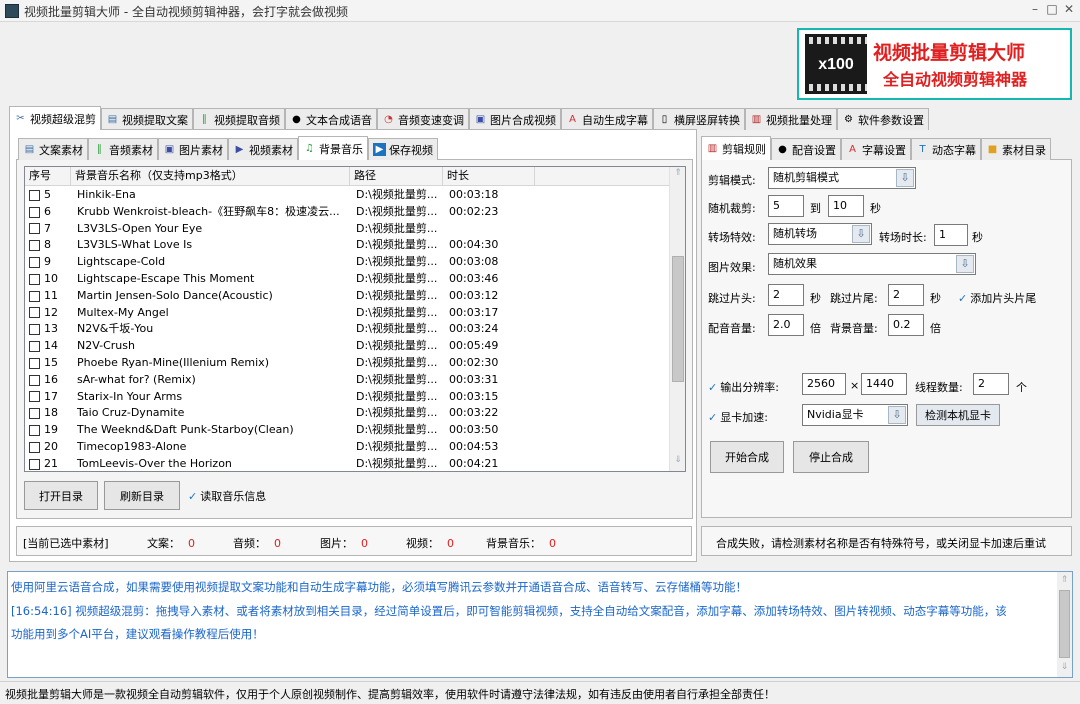  I want to click on col-header-name: 背景音乐名称（仅支持mp3格式）, so click(210, 176).